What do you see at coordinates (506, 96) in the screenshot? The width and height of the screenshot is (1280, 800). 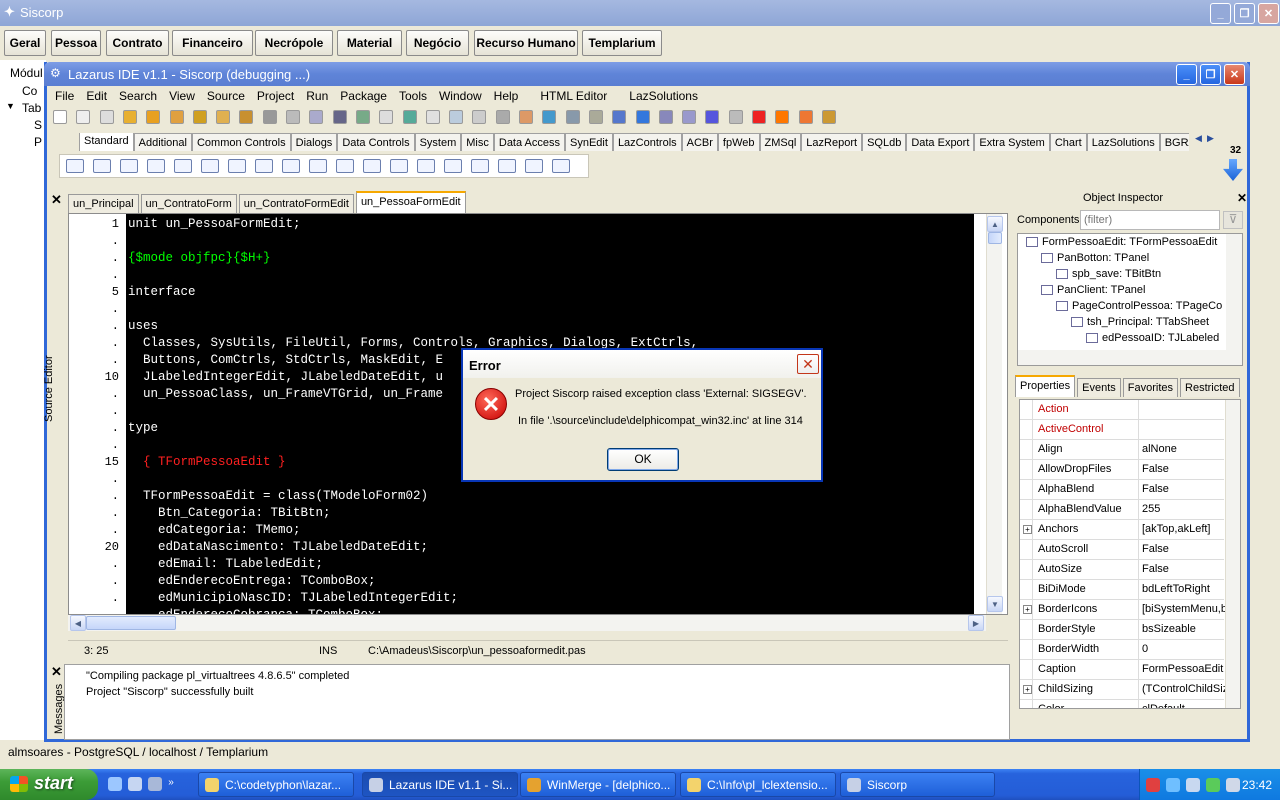 I see `menu-item: Help` at bounding box center [506, 96].